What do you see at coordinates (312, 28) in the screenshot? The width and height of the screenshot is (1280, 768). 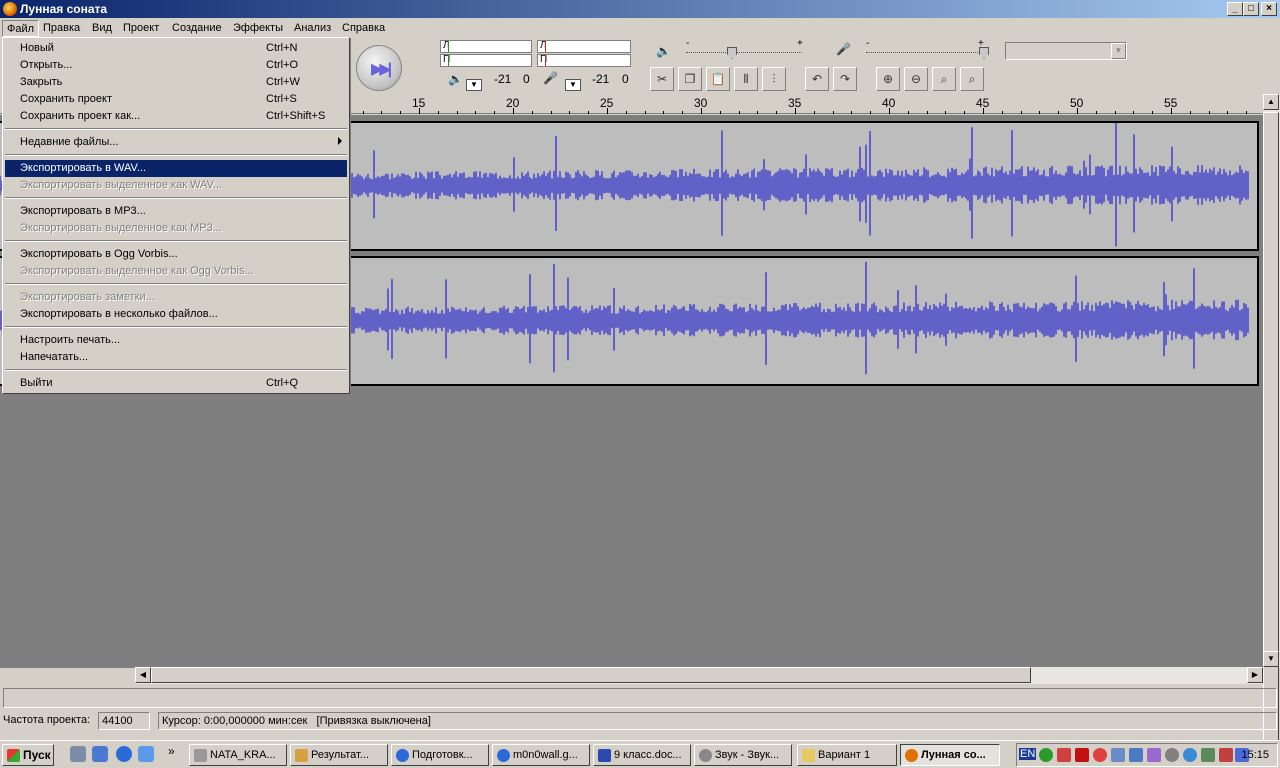 I see `menu-analyze: Анализ` at bounding box center [312, 28].